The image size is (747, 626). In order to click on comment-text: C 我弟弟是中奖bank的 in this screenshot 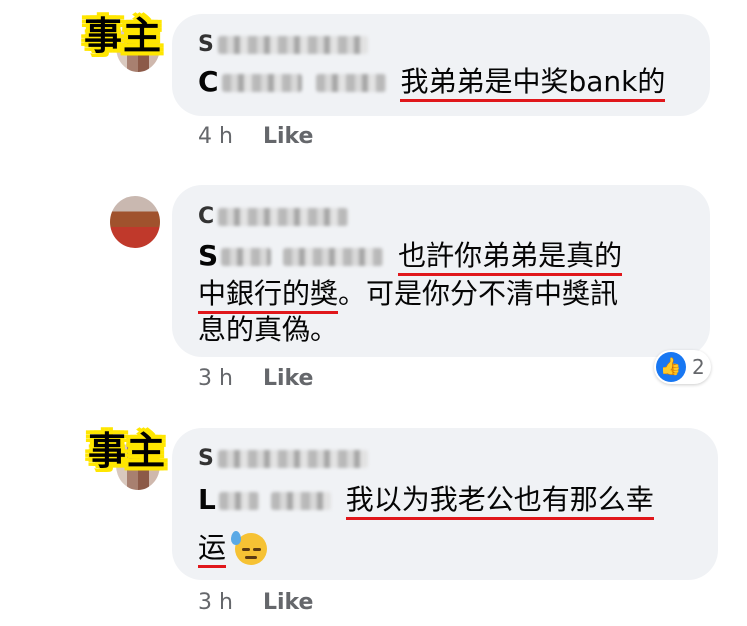, I will do `click(432, 82)`.